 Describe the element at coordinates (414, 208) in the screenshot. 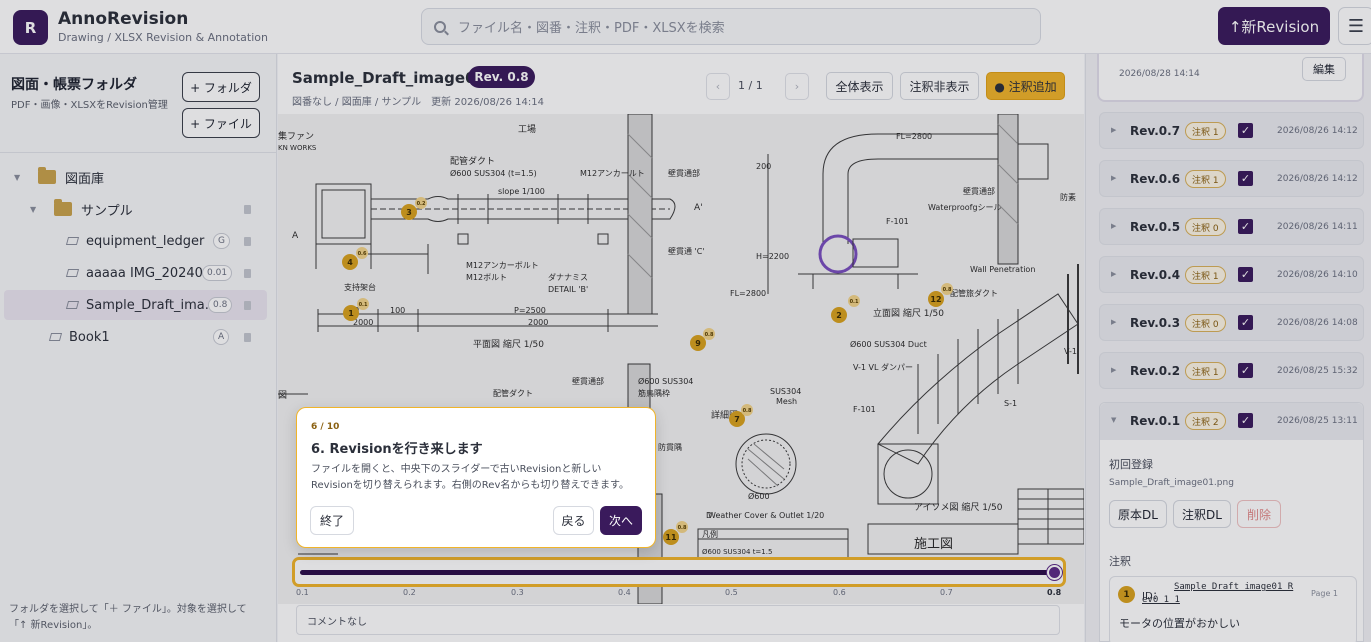

I see `annotation-marker: 3 0.2` at that location.